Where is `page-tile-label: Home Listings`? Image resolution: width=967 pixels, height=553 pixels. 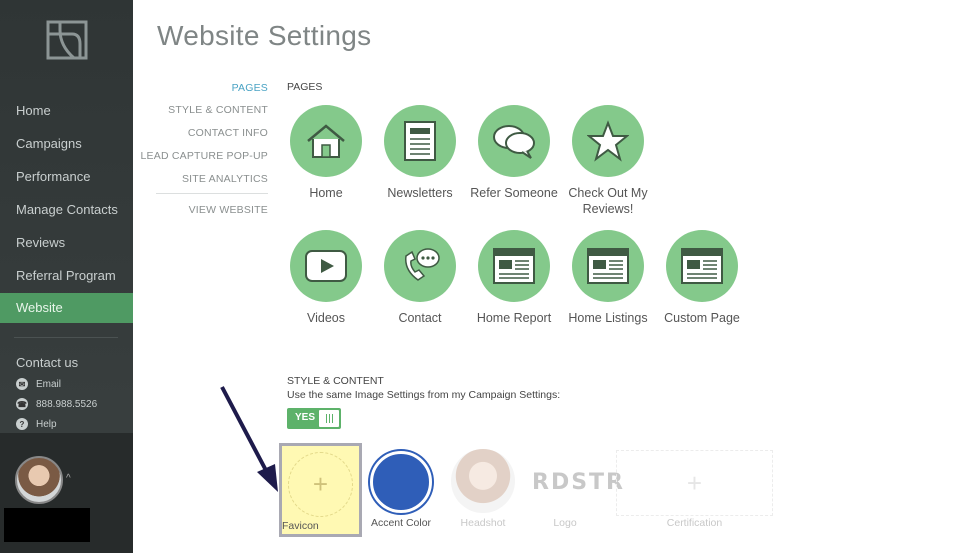
page-tile-label: Home Listings is located at coordinates (608, 318).